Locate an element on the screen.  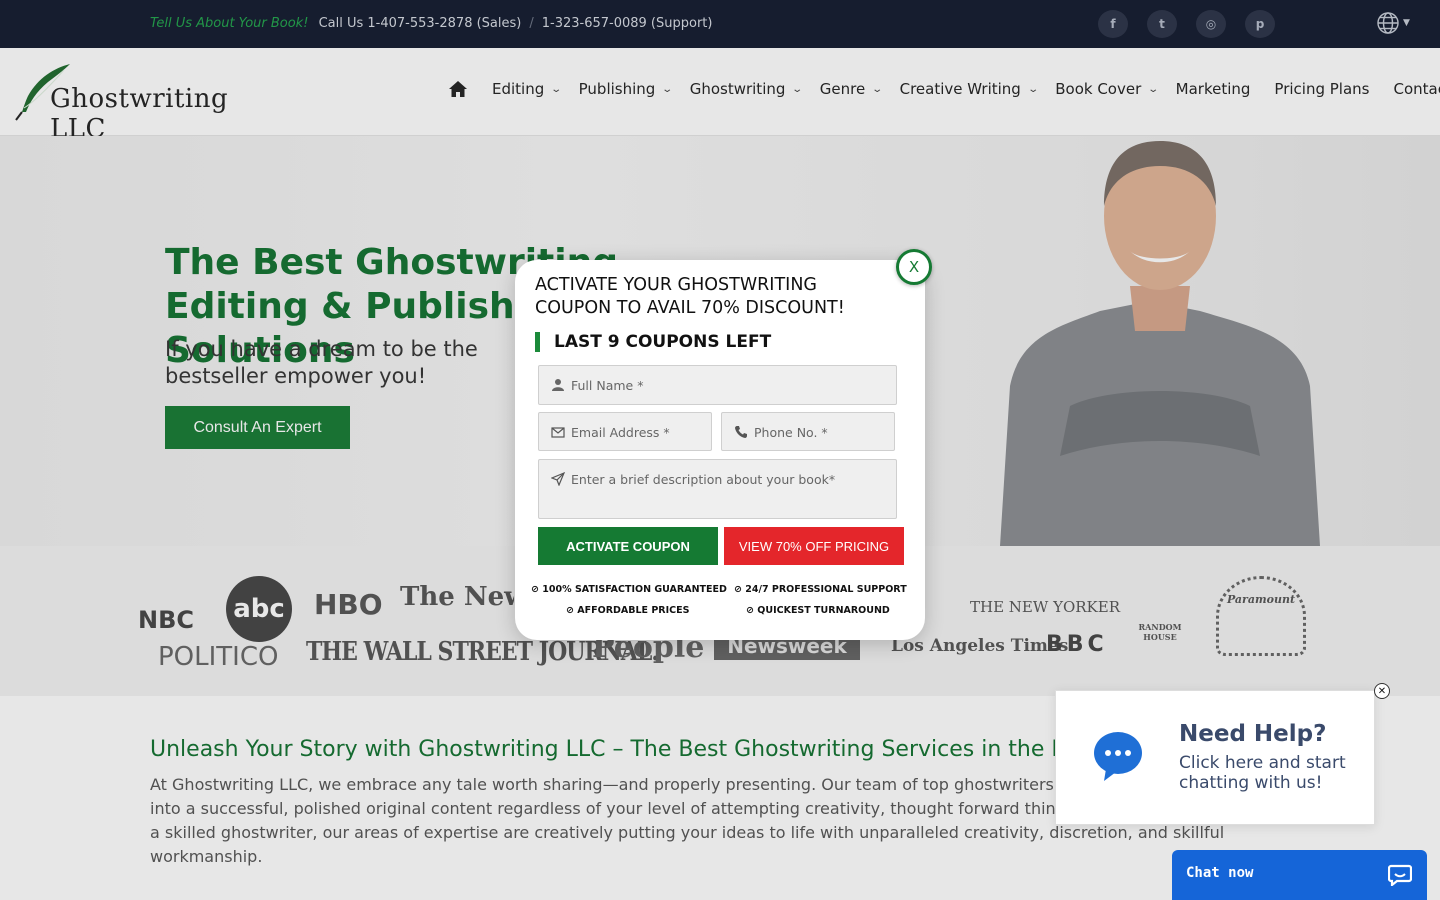
phone-input: Phone No. * is located at coordinates (808, 431).